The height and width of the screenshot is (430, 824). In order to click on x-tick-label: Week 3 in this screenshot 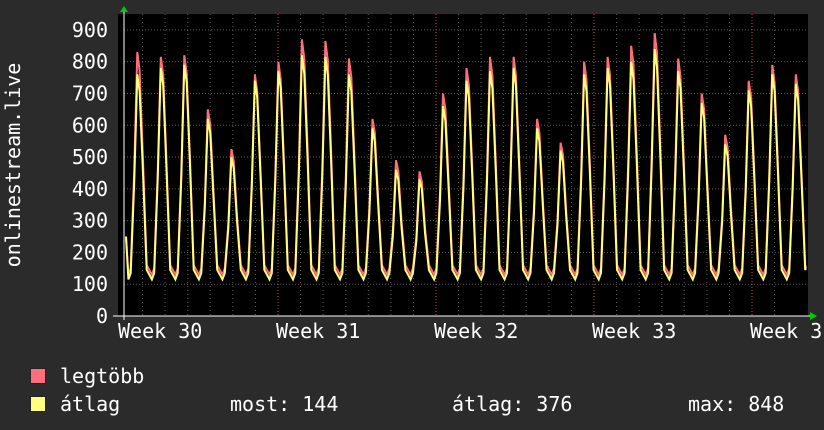, I will do `click(786, 331)`.